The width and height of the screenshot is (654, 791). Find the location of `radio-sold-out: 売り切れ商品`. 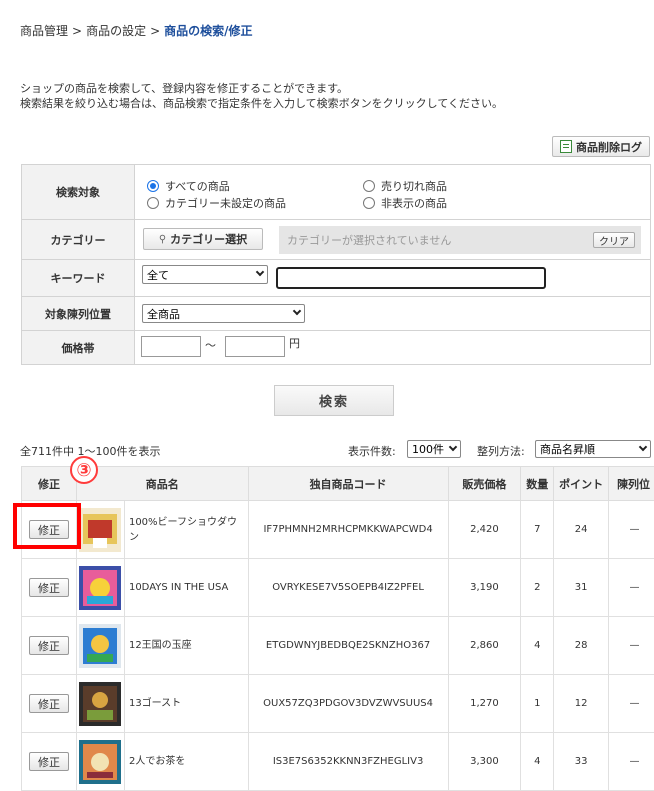

radio-sold-out: 売り切れ商品 is located at coordinates (405, 186).